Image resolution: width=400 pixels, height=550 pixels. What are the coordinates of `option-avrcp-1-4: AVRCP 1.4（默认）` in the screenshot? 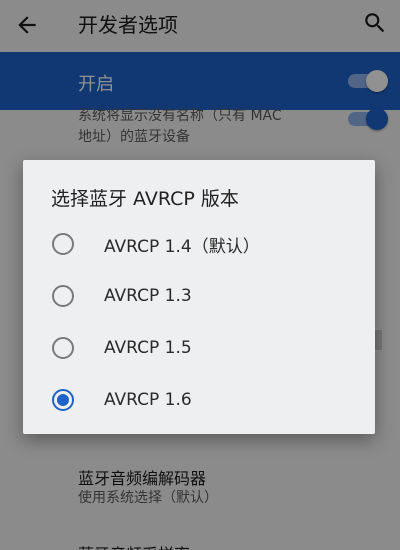 It's located at (199, 244).